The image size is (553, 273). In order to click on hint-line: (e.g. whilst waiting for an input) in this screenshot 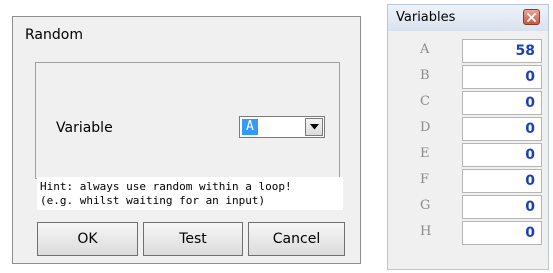, I will do `click(153, 200)`.